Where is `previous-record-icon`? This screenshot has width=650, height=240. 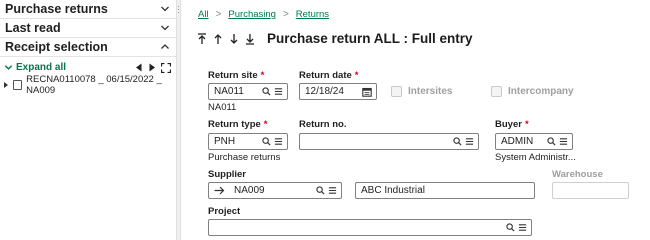
previous-record-icon is located at coordinates (218, 39).